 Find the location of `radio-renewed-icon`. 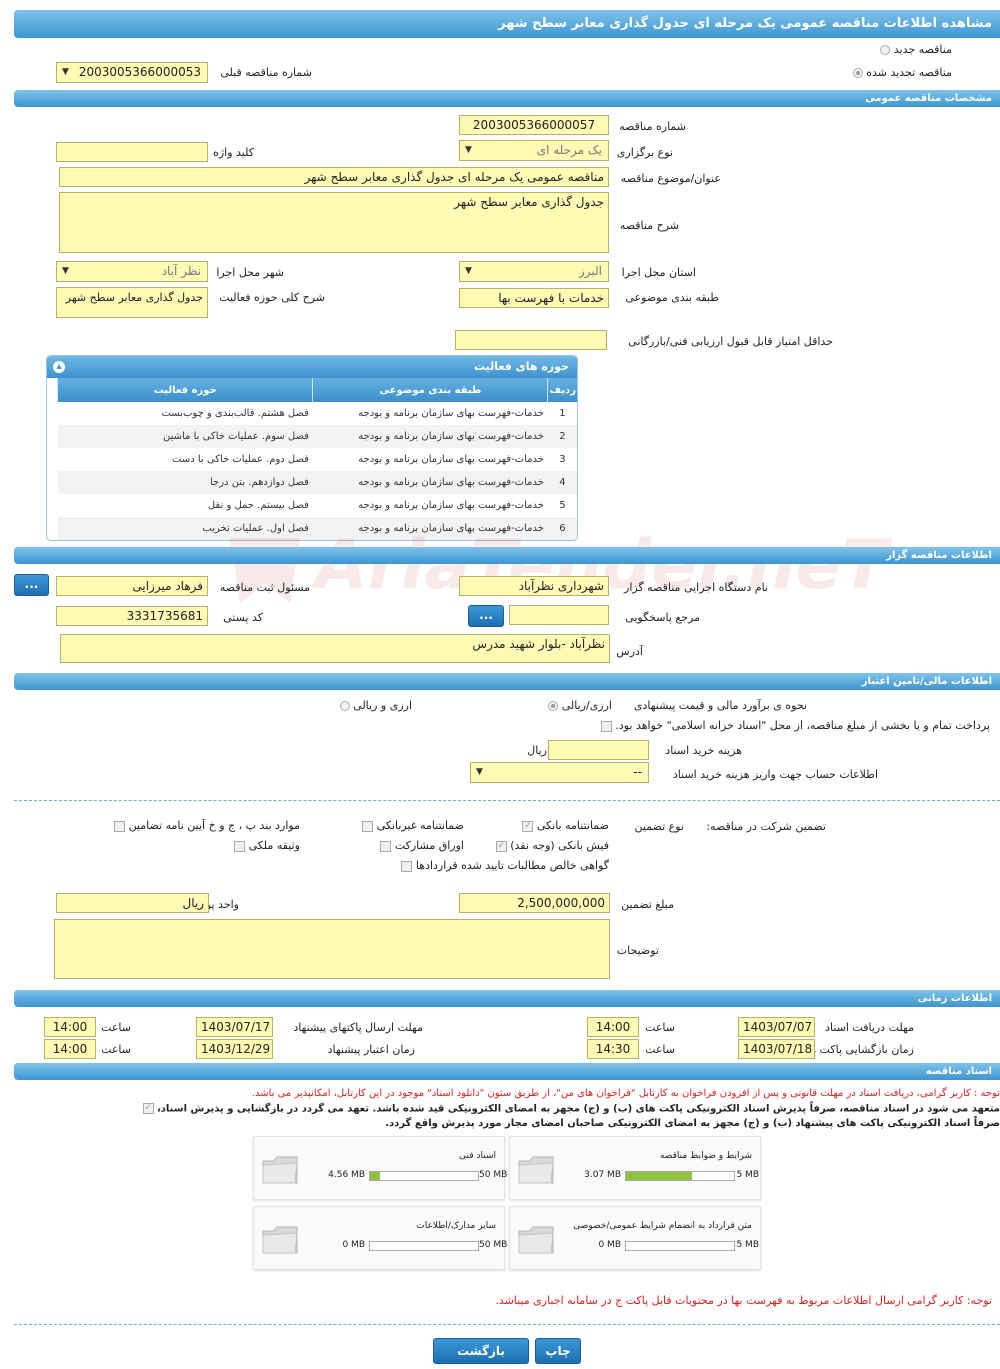

radio-renewed-icon is located at coordinates (857, 73).